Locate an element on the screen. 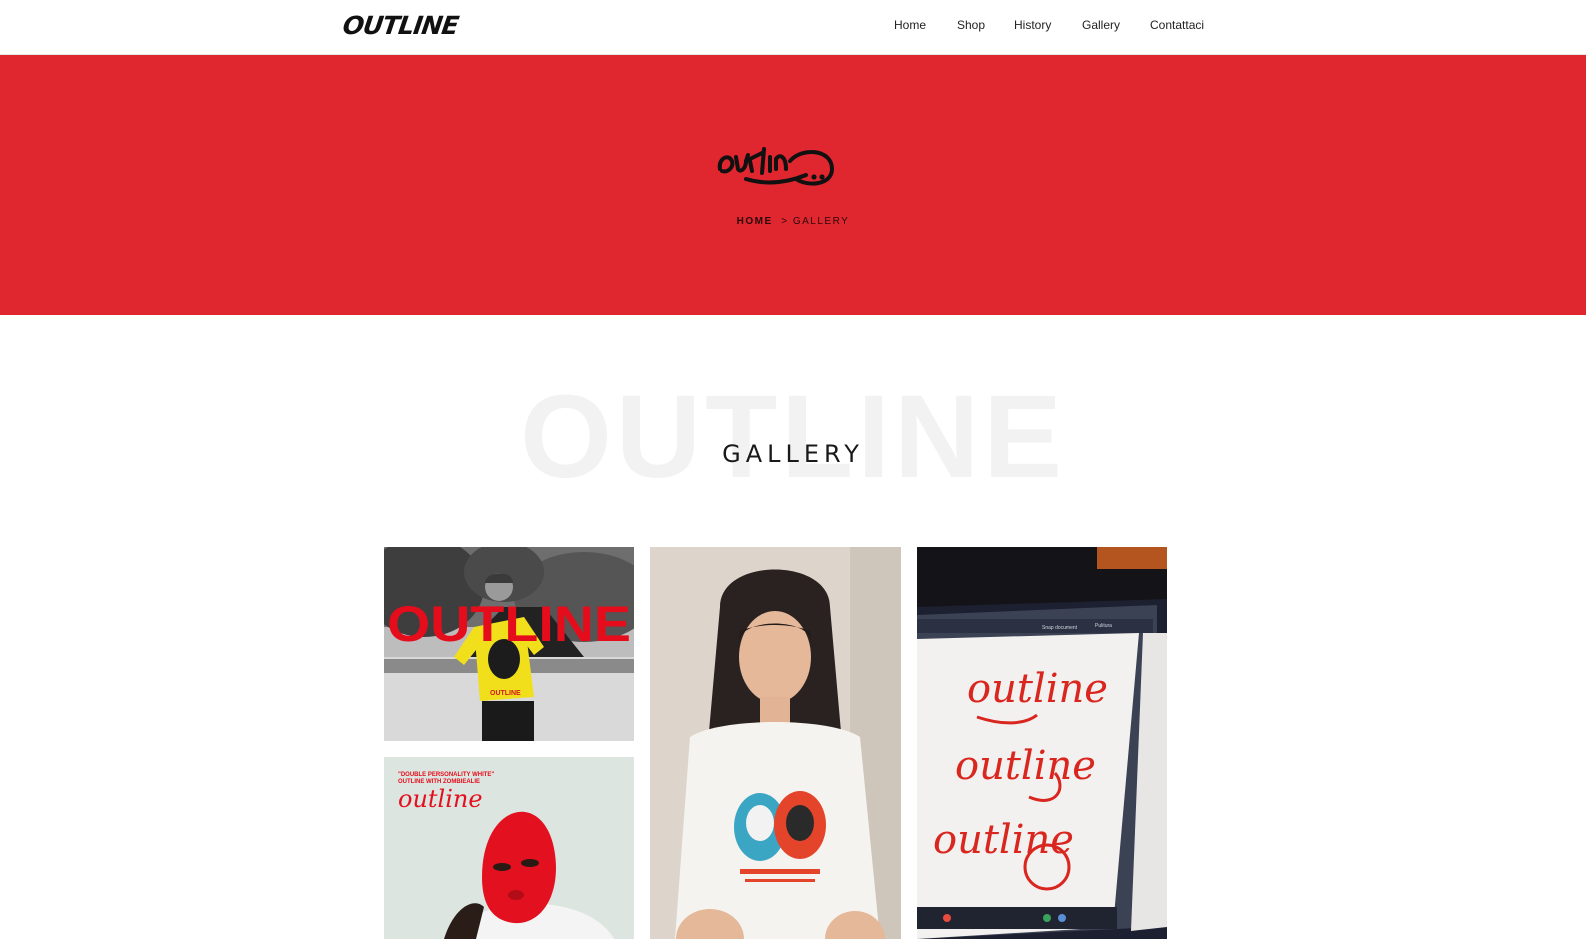 This screenshot has height=939, width=1586. tile3-toolbar-label-1: Snap document is located at coordinates (1060, 628).